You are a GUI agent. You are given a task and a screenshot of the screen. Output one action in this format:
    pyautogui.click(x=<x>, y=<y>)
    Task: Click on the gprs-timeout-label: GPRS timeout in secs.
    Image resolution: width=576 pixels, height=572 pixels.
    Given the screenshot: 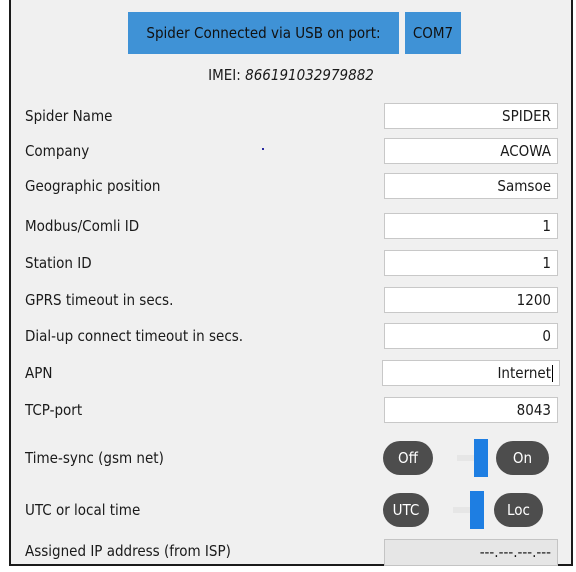 What is the action you would take?
    pyautogui.click(x=99, y=300)
    